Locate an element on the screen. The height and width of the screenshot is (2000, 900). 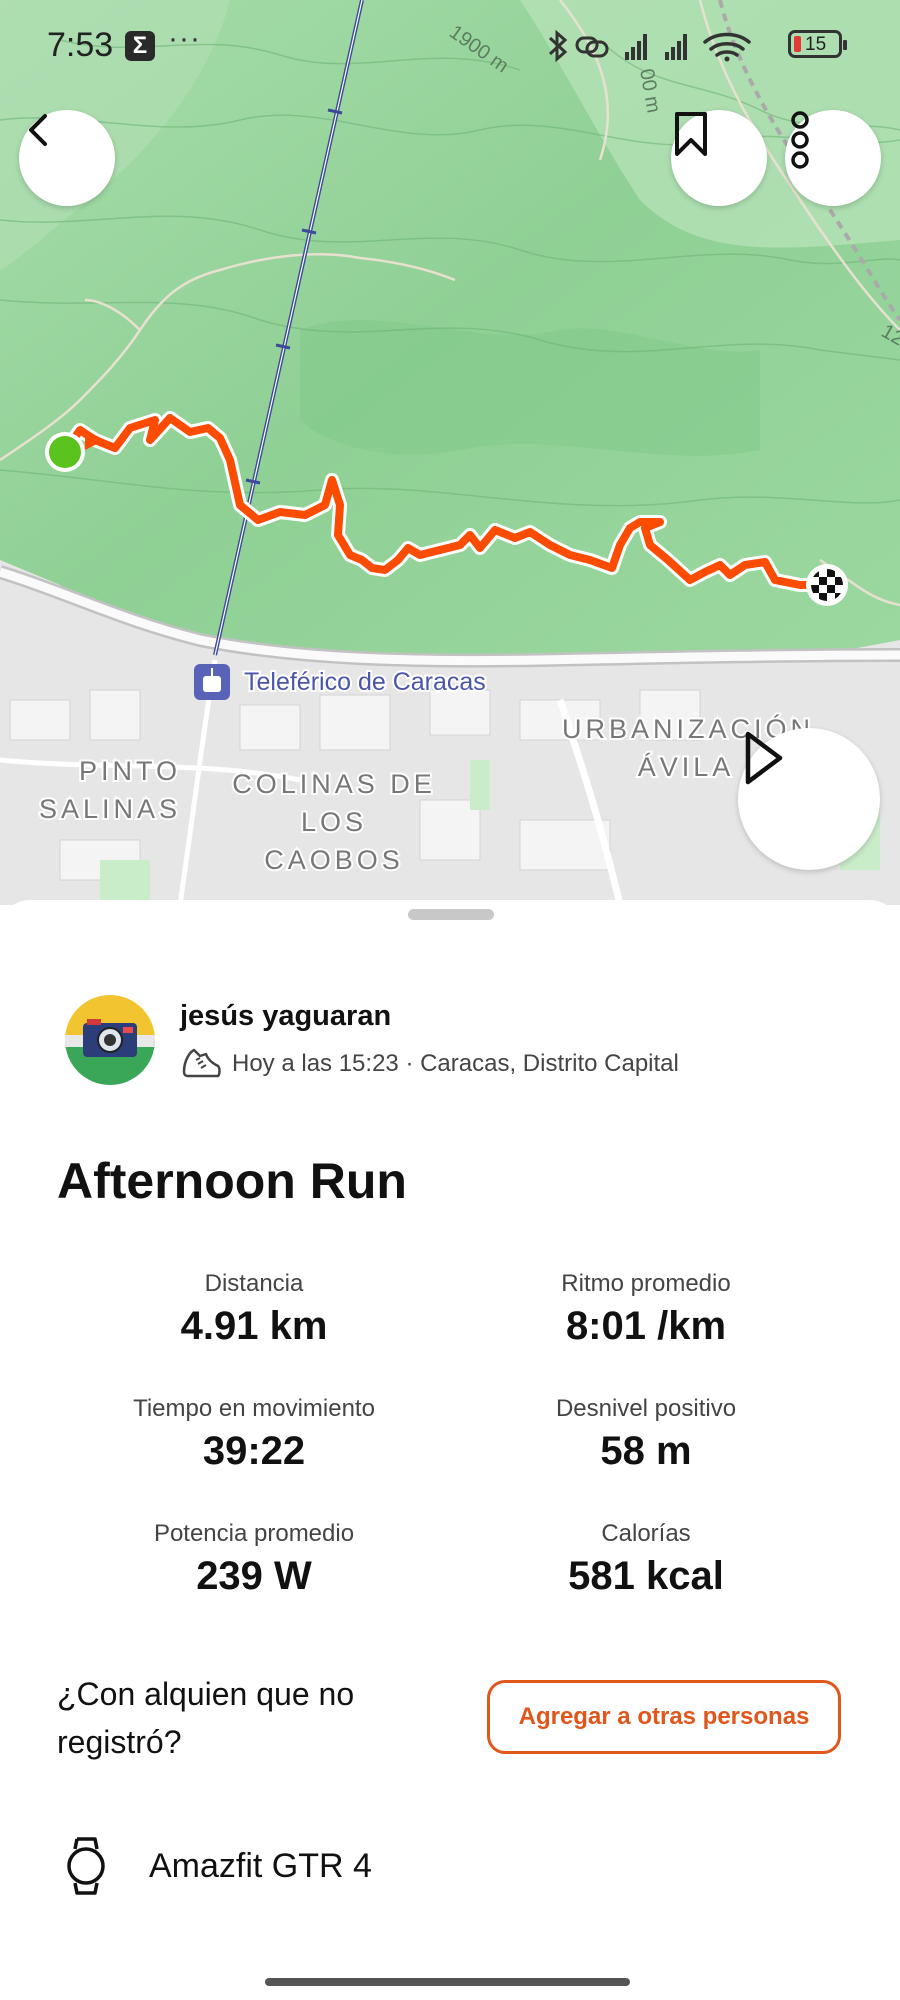
stat-calories: Calorías 581 kcal is located at coordinates (646, 1559).